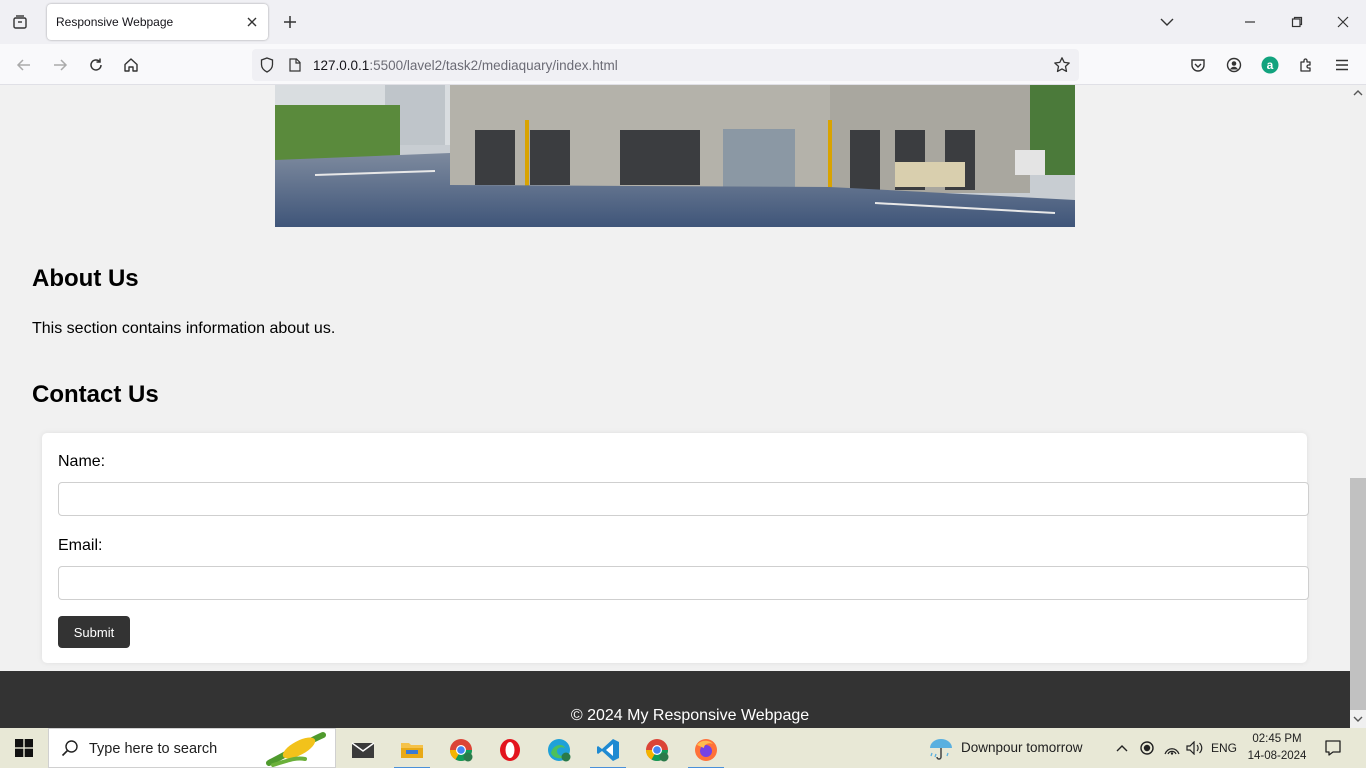  What do you see at coordinates (1297, 22) in the screenshot?
I see `restore-icon` at bounding box center [1297, 22].